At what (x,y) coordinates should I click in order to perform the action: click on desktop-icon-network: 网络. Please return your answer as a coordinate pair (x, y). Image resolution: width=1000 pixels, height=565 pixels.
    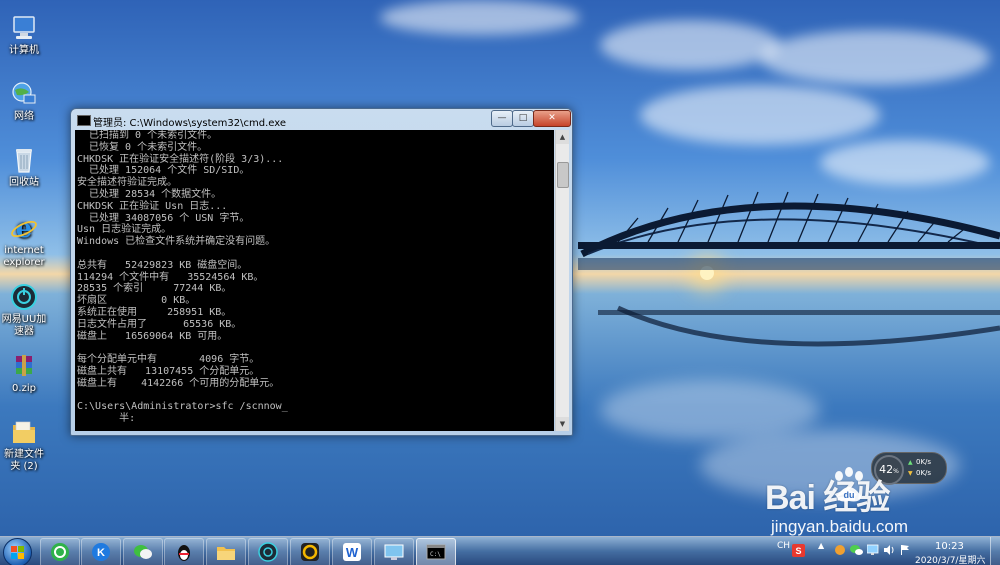
    Looking at the image, I should click on (24, 101).